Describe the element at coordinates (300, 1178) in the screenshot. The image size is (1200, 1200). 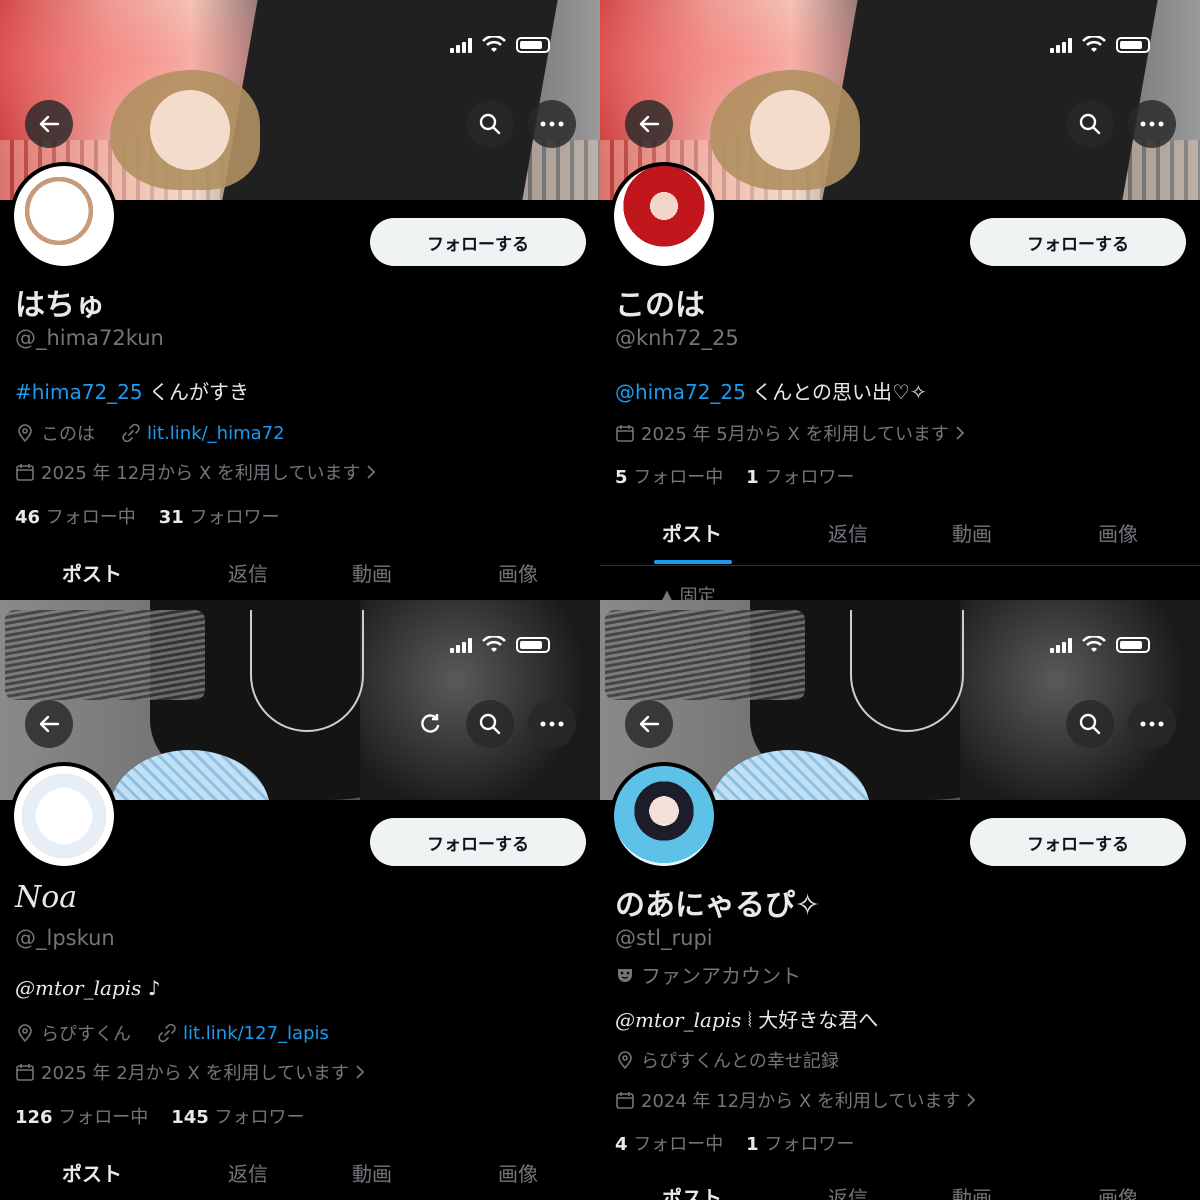
I see `profile-tabs: ポスト 返信 動画 画像` at that location.